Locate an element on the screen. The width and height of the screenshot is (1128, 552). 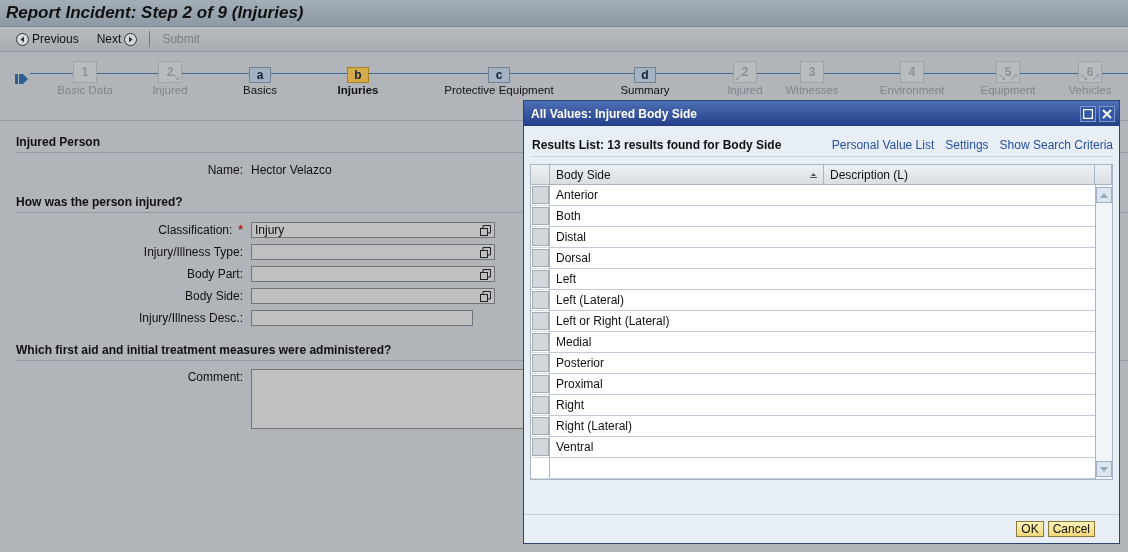
maximize-button is located at coordinates (1088, 113).